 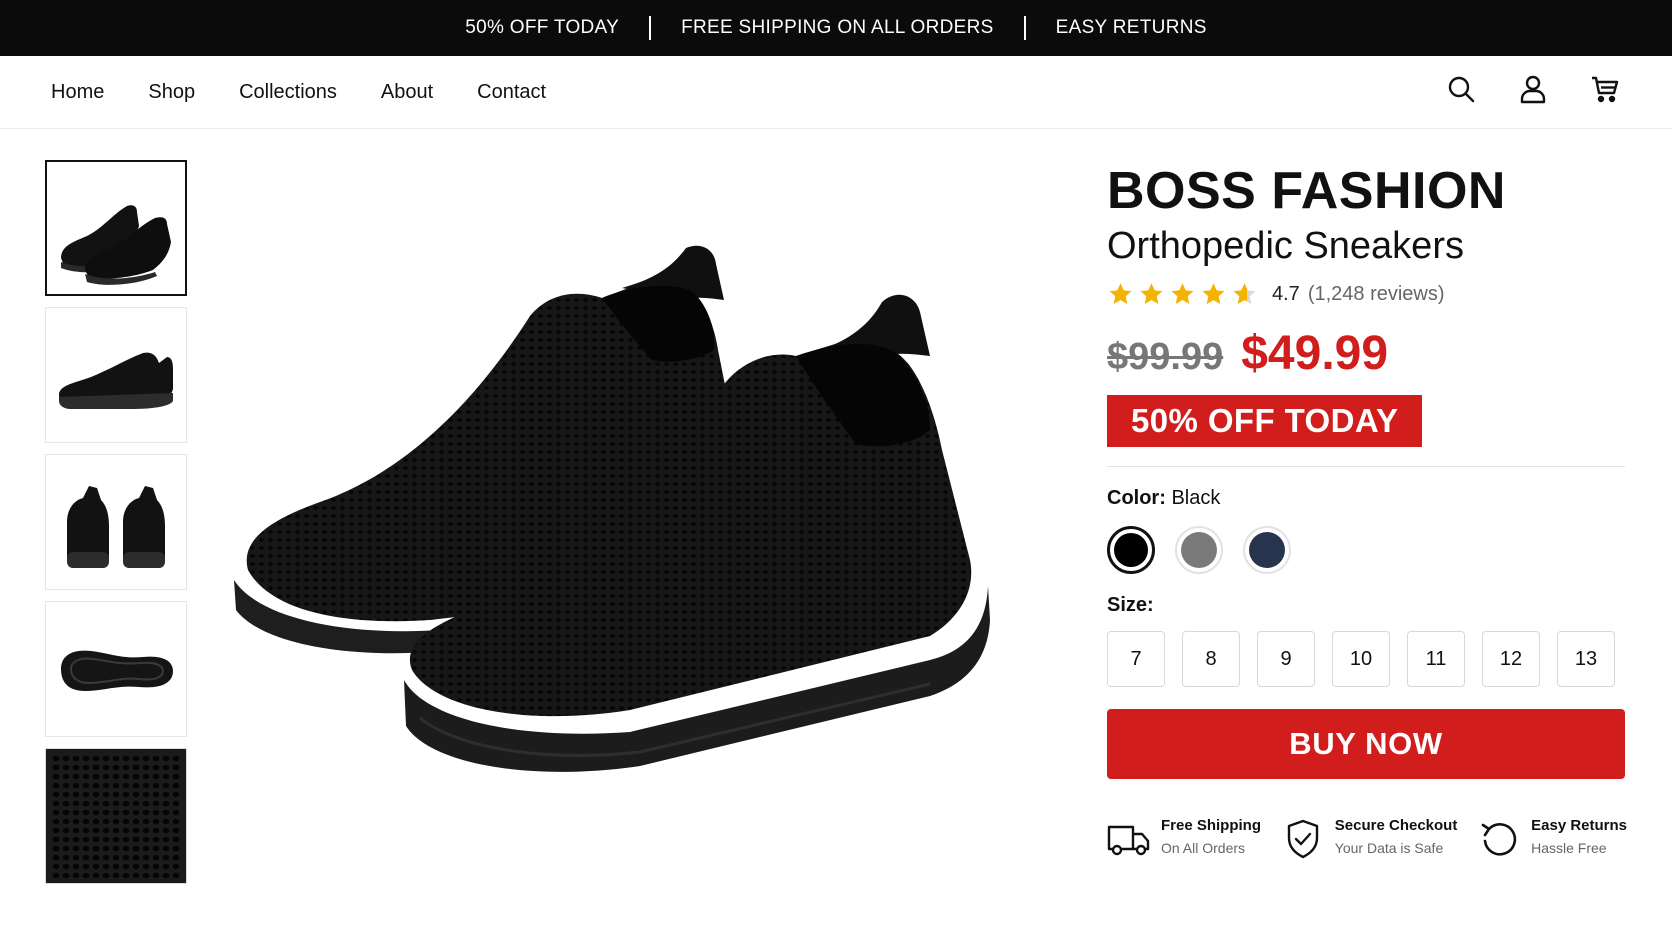 What do you see at coordinates (171, 92) in the screenshot?
I see `nav-shop: Shop` at bounding box center [171, 92].